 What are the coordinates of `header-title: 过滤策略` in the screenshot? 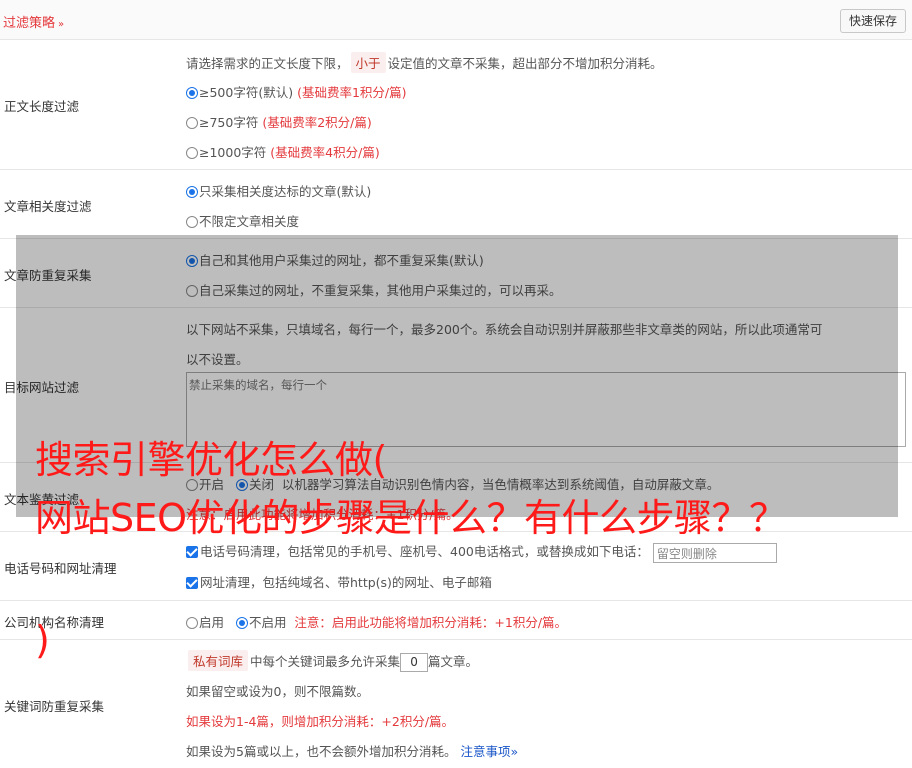 It's located at (29, 23).